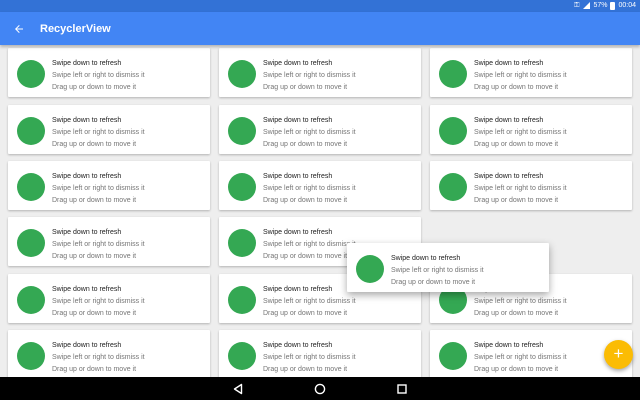 The width and height of the screenshot is (640, 400). What do you see at coordinates (613, 6) in the screenshot?
I see `battery-icon` at bounding box center [613, 6].